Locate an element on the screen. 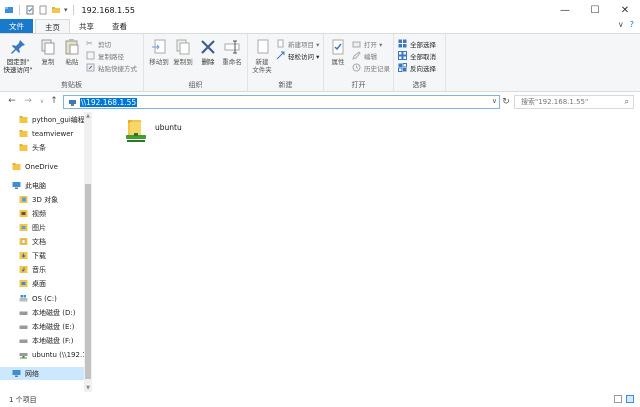  tree-item-label: 网络 is located at coordinates (32, 373).